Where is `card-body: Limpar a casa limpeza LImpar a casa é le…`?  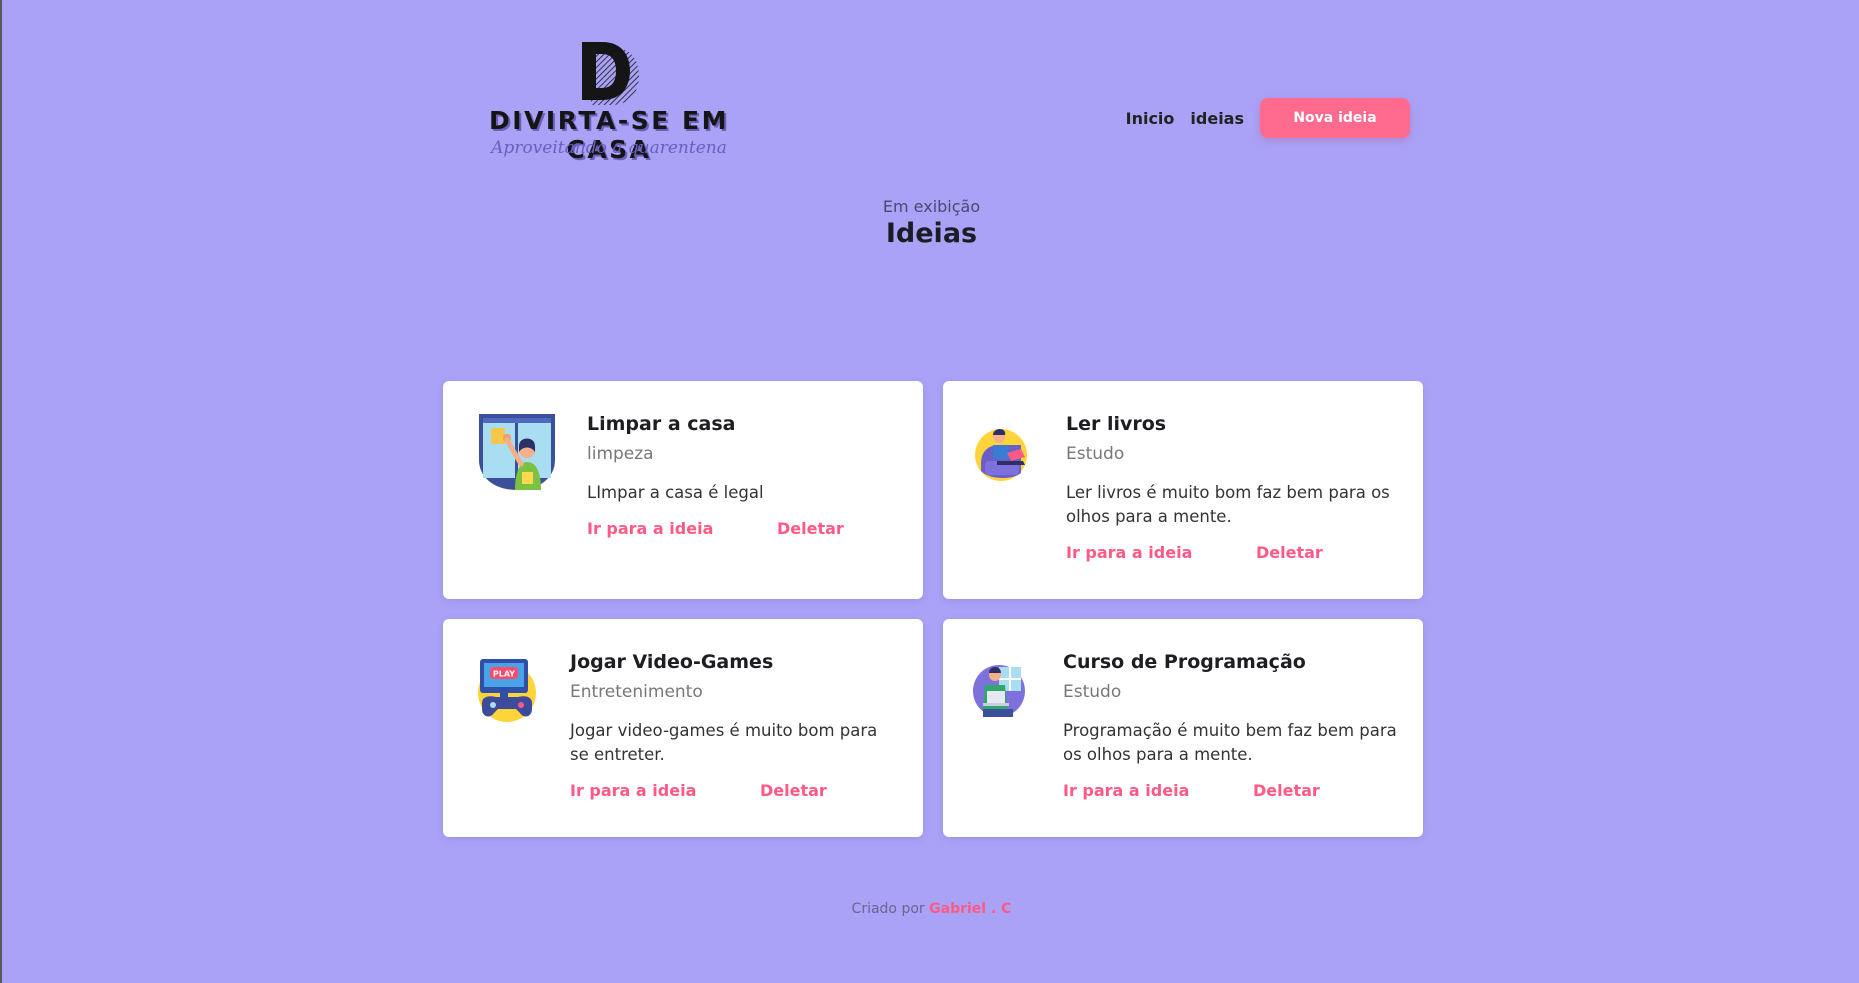 card-body: Limpar a casa limpeza LImpar a casa é le… is located at coordinates (743, 475).